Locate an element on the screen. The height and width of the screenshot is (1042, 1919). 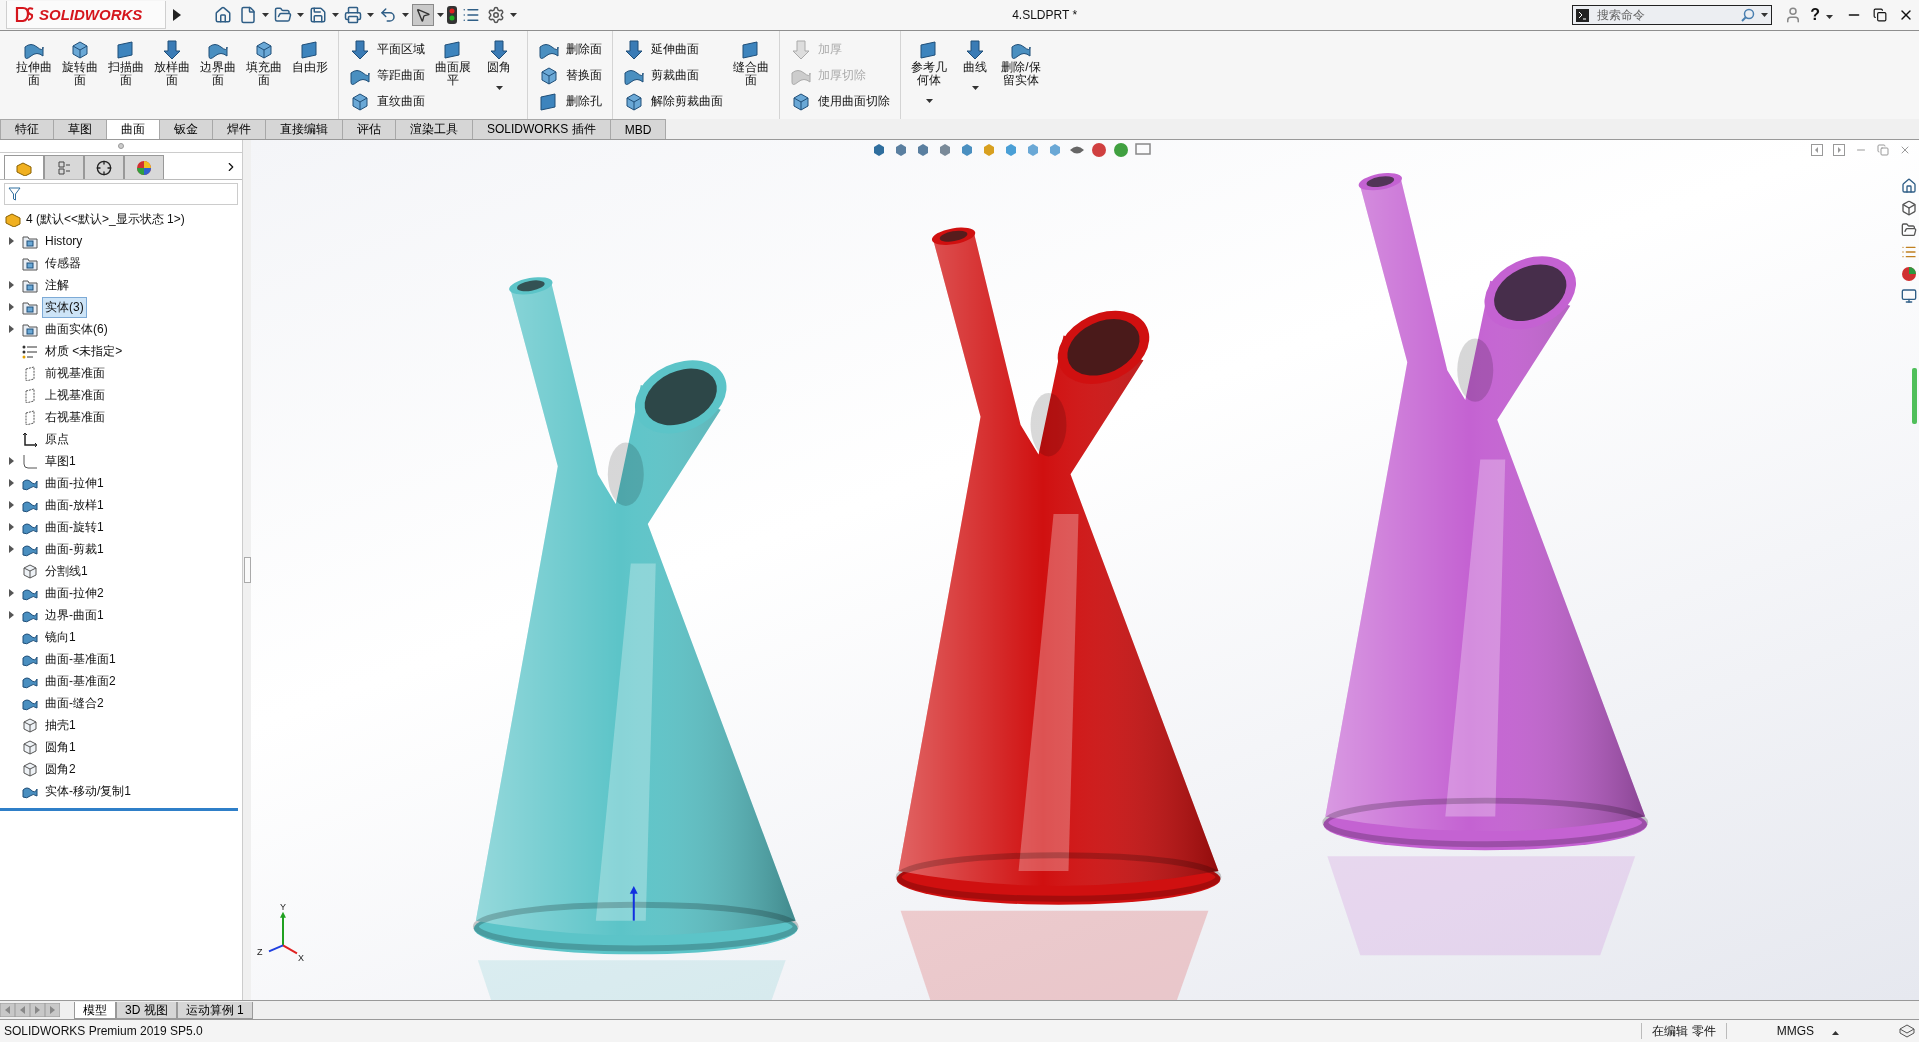
search-icon is located at coordinates (1748, 15).